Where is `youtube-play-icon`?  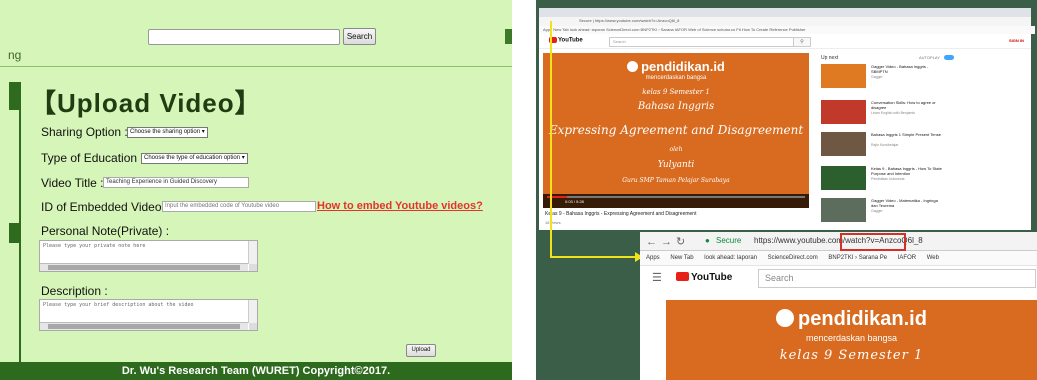 youtube-play-icon is located at coordinates (682, 276).